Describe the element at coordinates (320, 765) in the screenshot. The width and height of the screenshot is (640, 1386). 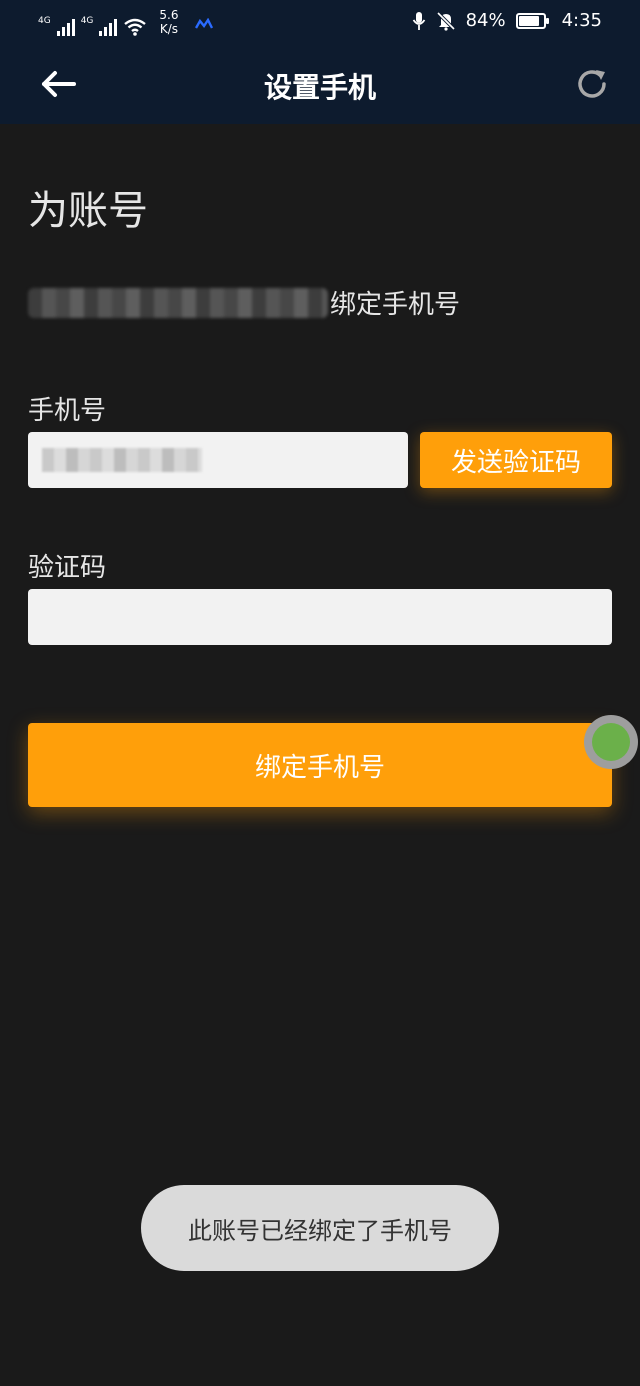
I see `bind-phone-button: 绑定手机号` at that location.